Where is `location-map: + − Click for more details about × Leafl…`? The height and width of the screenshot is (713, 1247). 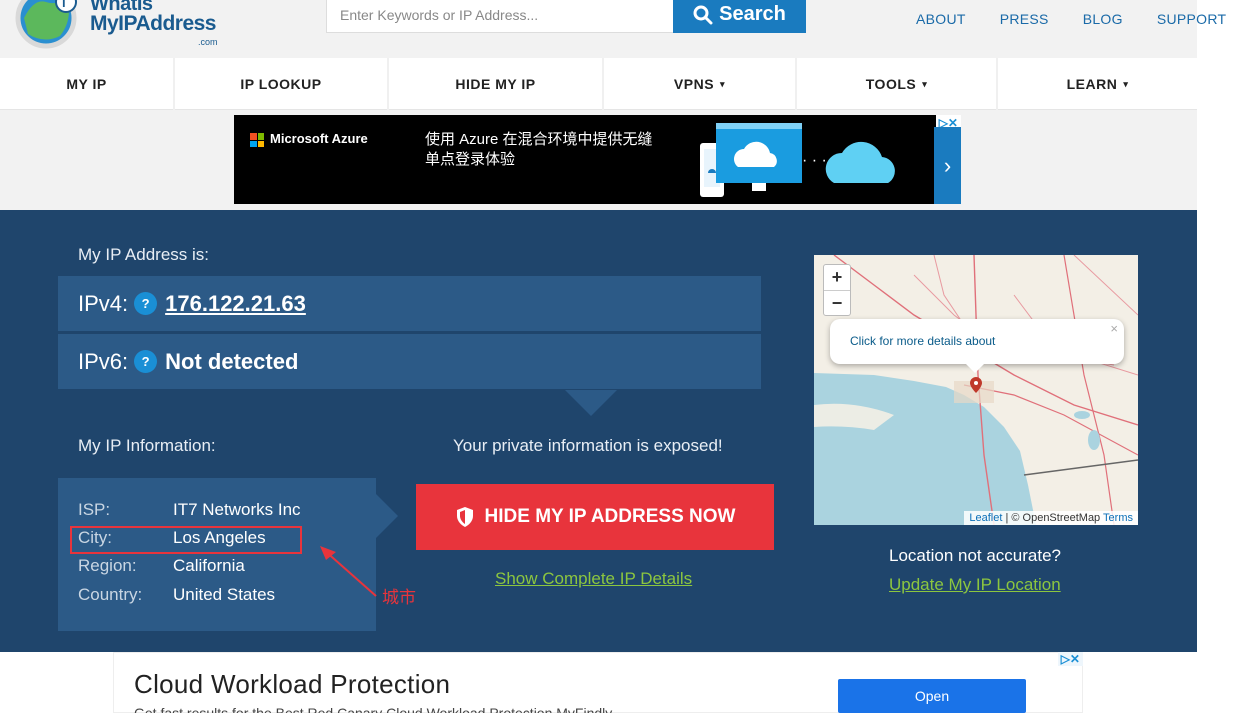
location-map: + − Click for more details about × Leafl… is located at coordinates (976, 390).